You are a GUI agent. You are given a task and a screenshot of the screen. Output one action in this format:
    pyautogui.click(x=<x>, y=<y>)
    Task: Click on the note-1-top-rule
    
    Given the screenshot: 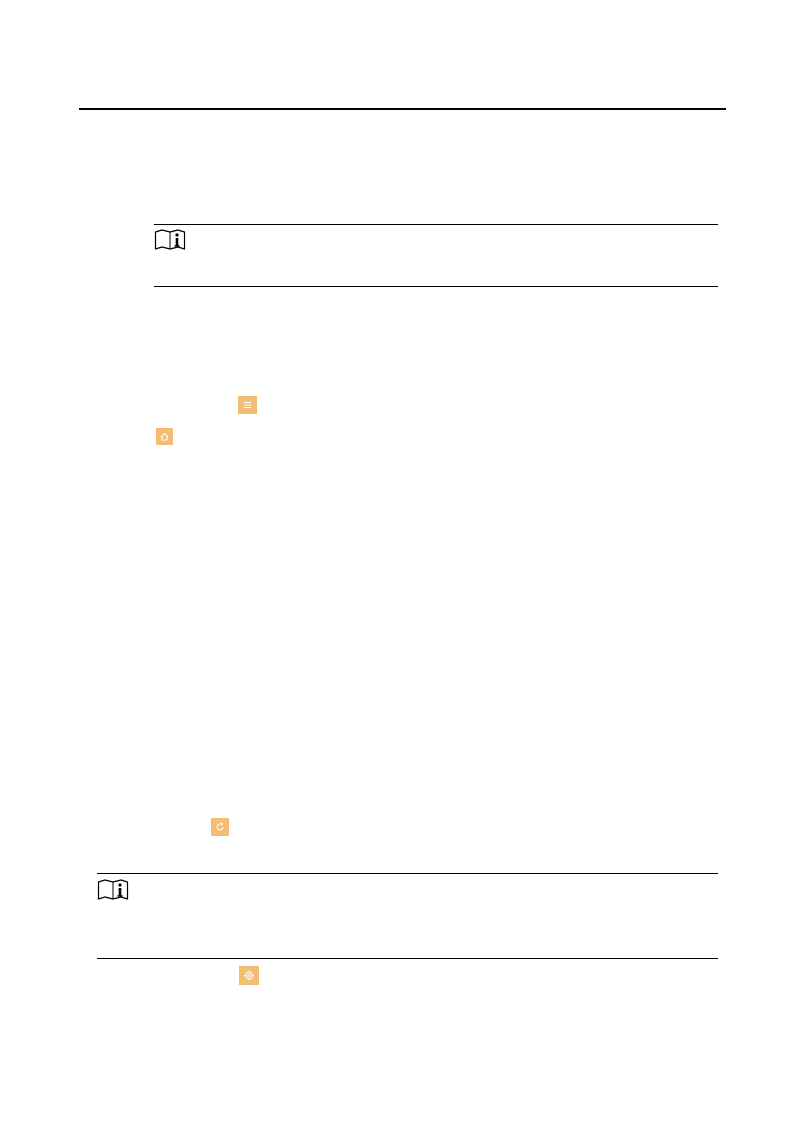 What is the action you would take?
    pyautogui.click(x=436, y=224)
    